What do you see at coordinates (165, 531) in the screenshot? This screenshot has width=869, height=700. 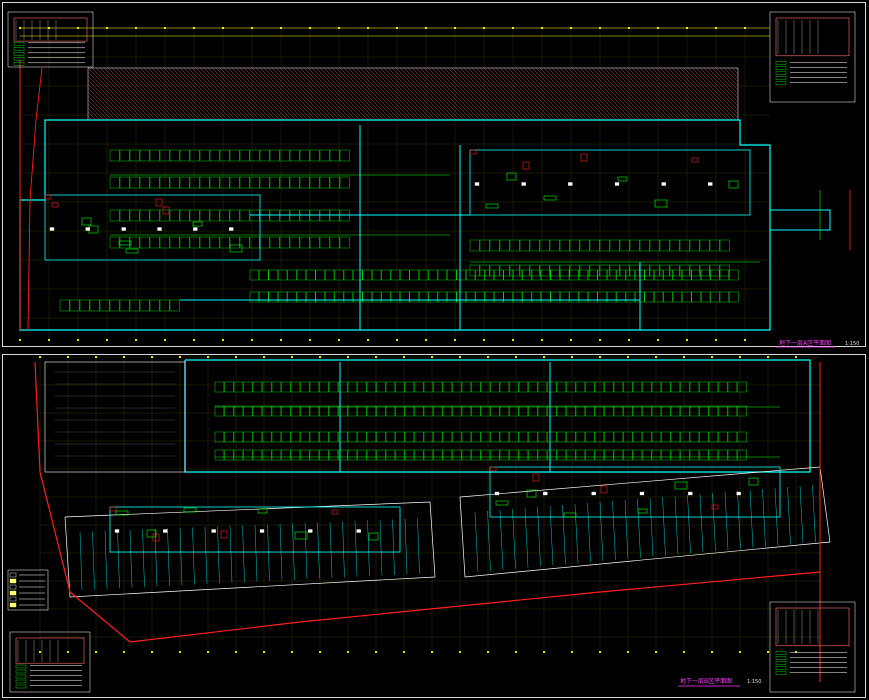 I see `lower-building-core-label` at bounding box center [165, 531].